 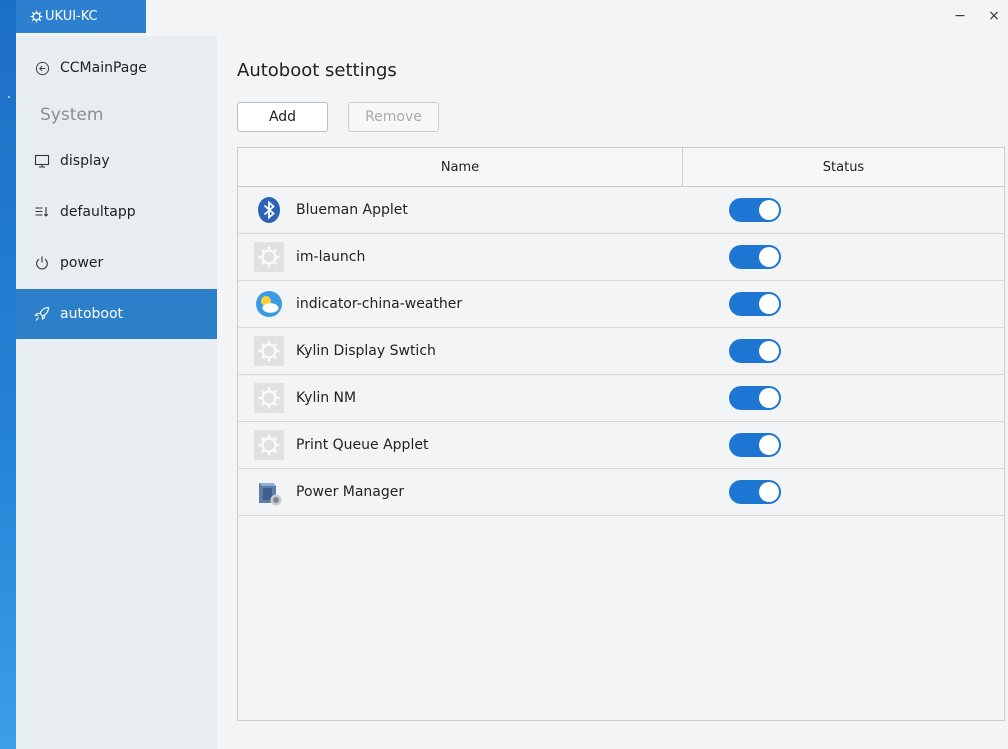 I want to click on app-name: Kylin NM, so click(x=326, y=398).